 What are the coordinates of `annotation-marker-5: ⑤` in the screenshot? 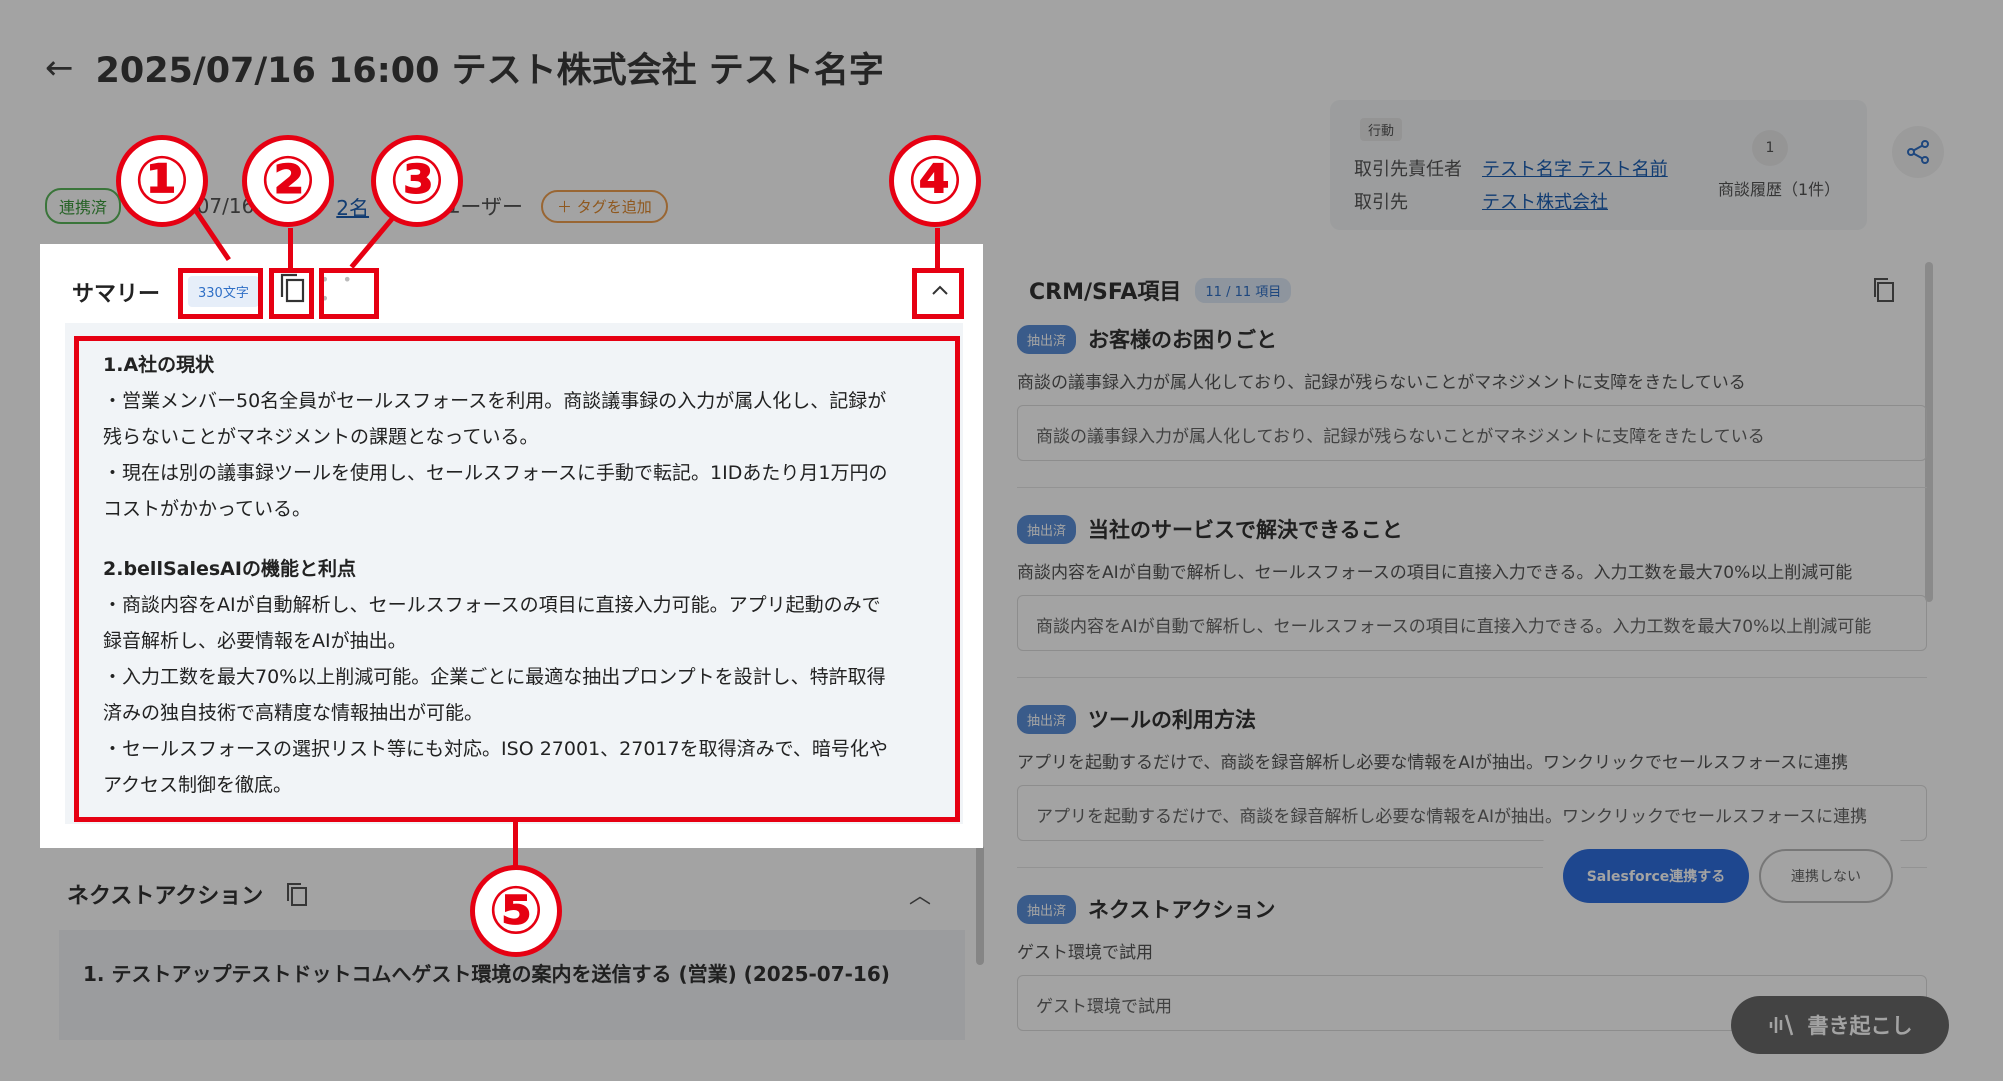 It's located at (516, 911).